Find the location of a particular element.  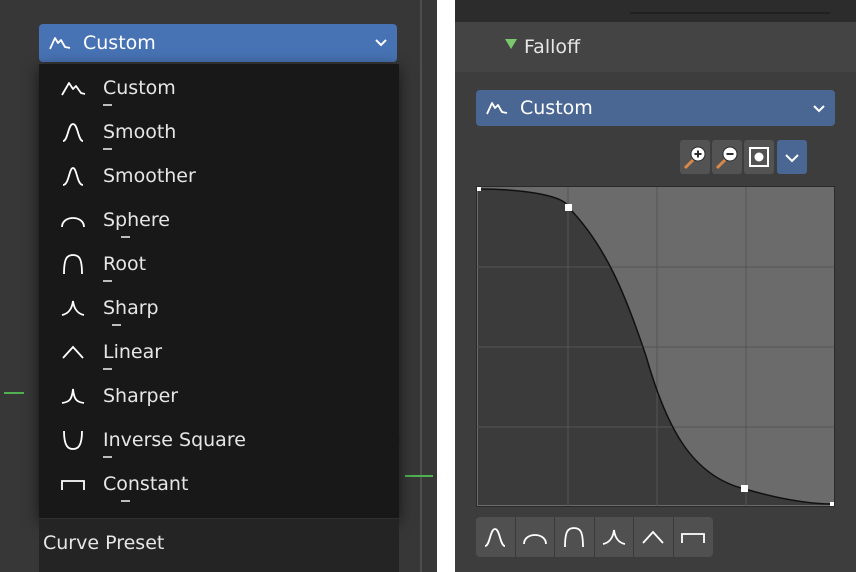

menu-item-label: Smoother is located at coordinates (149, 176).